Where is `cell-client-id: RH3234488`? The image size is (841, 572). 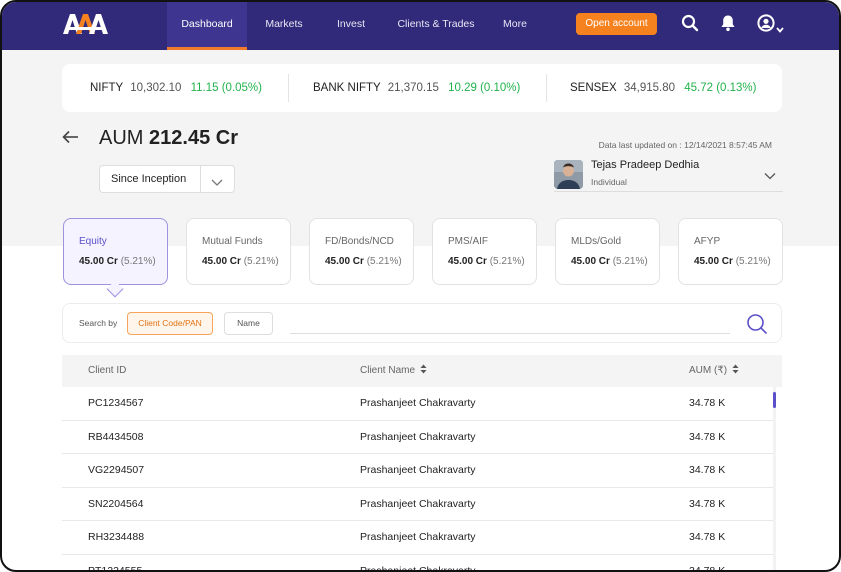
cell-client-id: RH3234488 is located at coordinates (116, 537).